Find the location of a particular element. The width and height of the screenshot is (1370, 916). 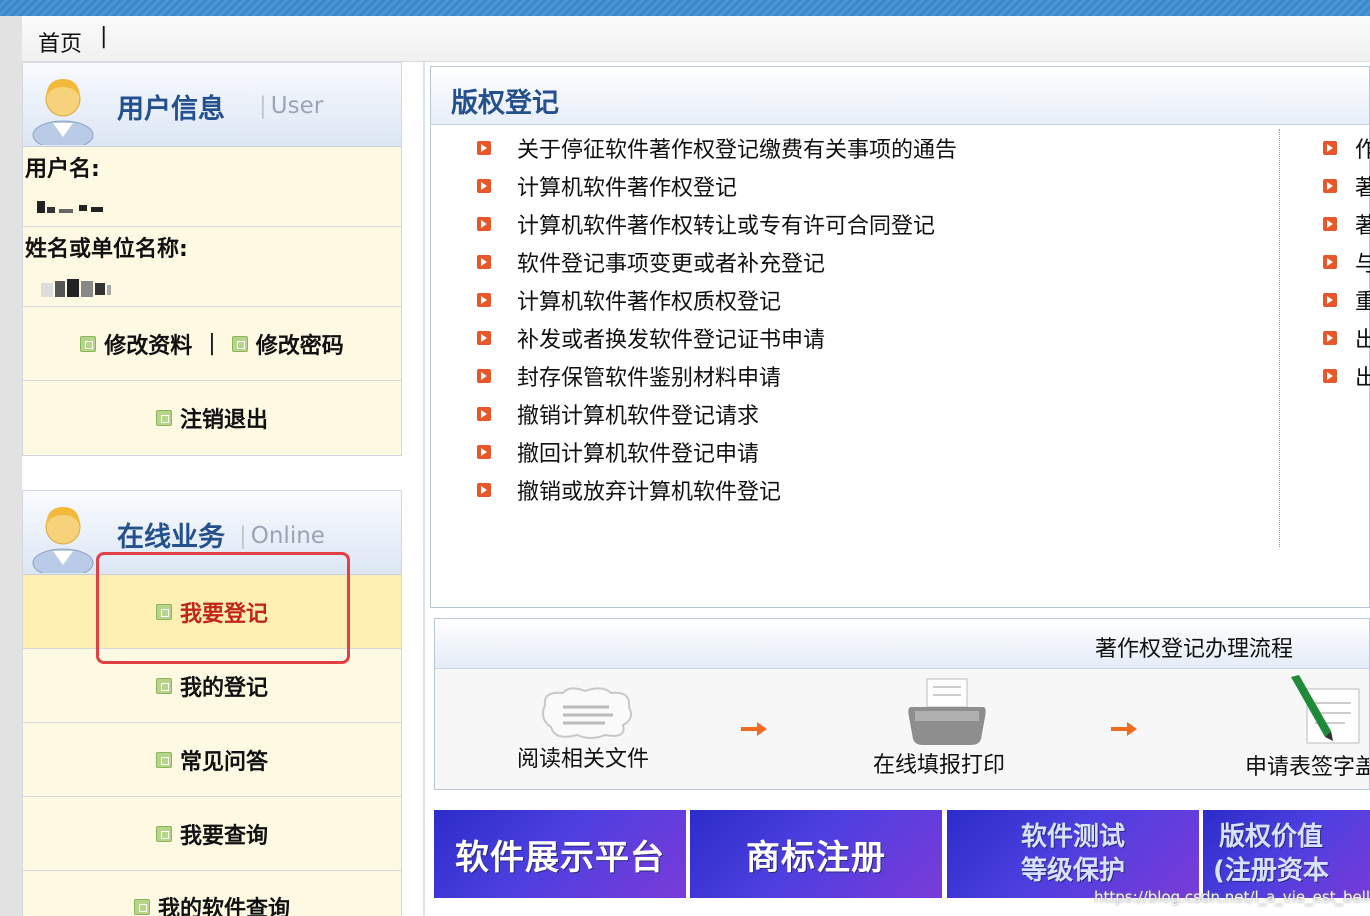

breadcrumb-bar: 首页 | is located at coordinates (696, 39).